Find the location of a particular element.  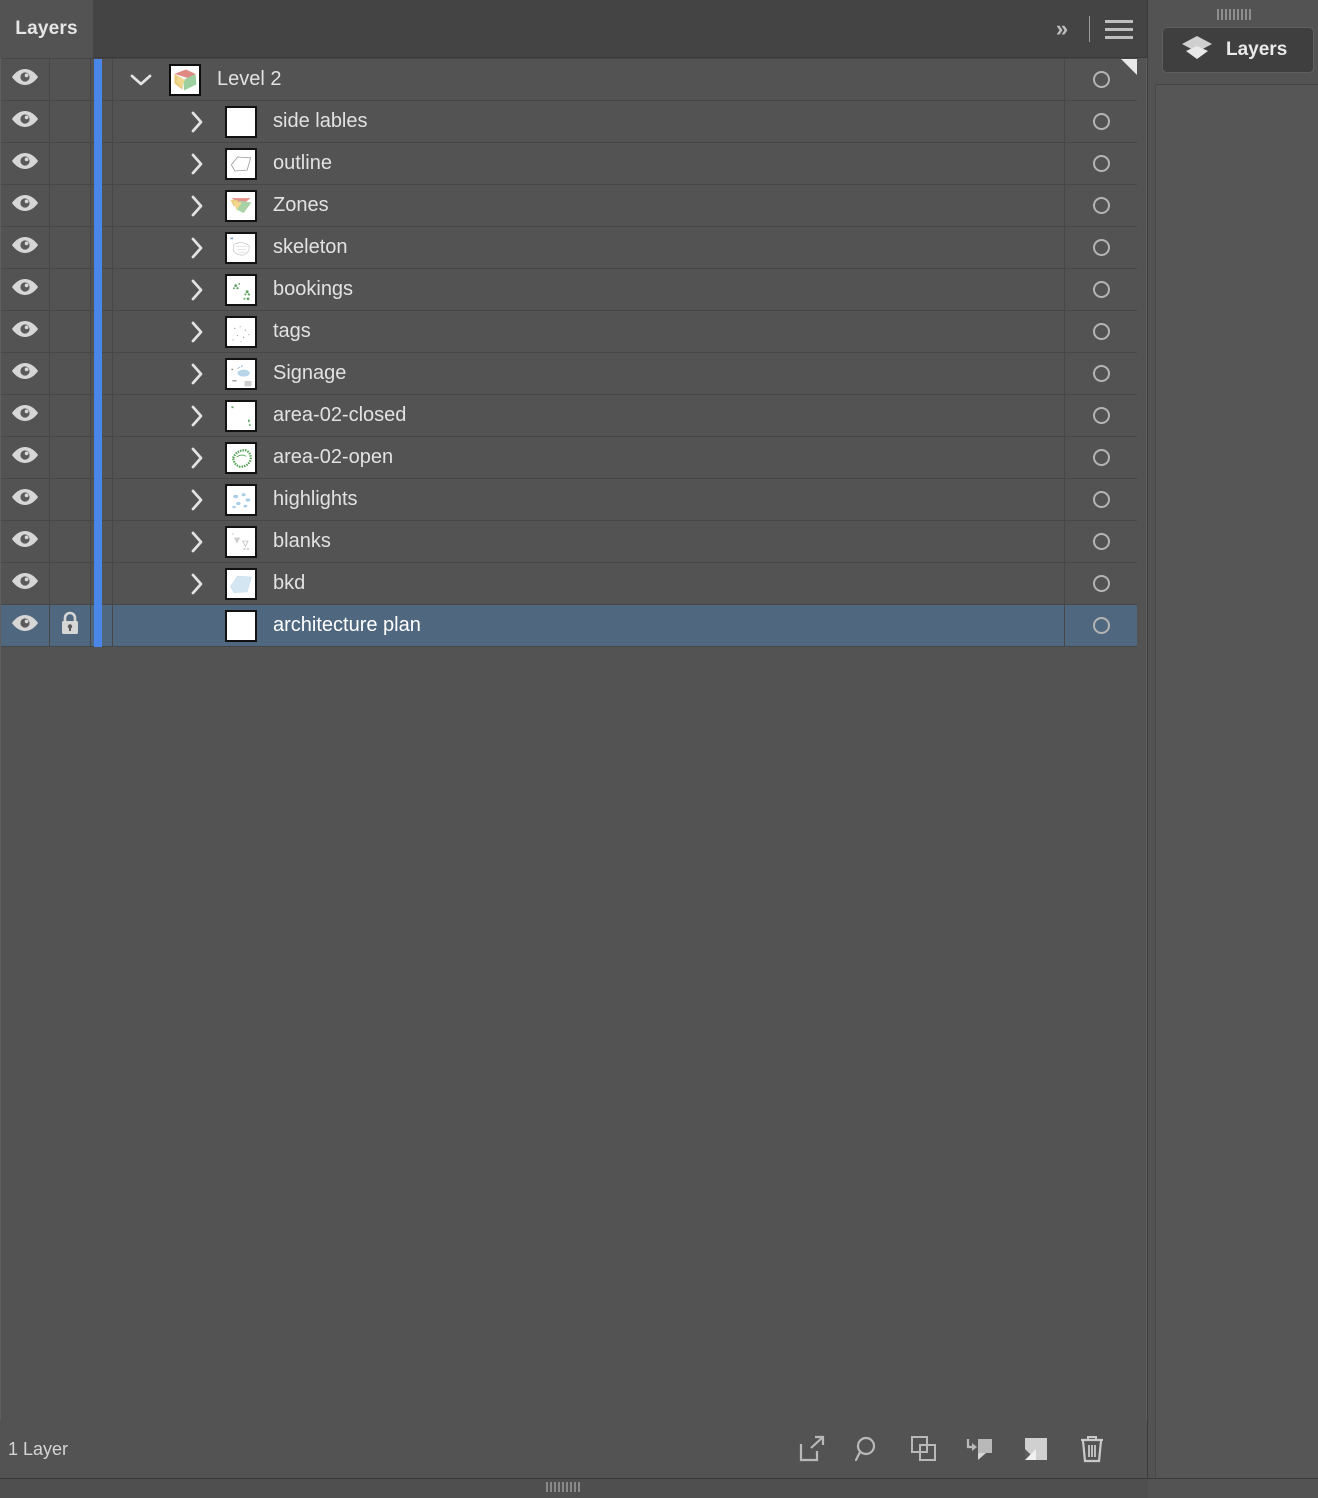

bottom-grip-icon is located at coordinates (563, 1487).